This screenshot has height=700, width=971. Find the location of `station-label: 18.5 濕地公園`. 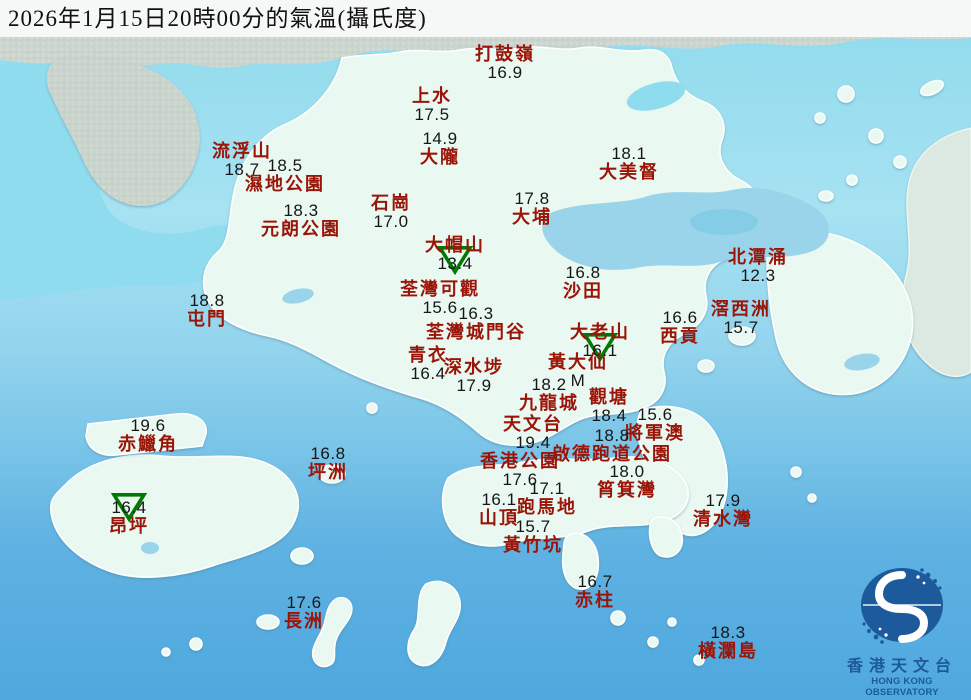

station-label: 18.5 濕地公園 is located at coordinates (285, 175).